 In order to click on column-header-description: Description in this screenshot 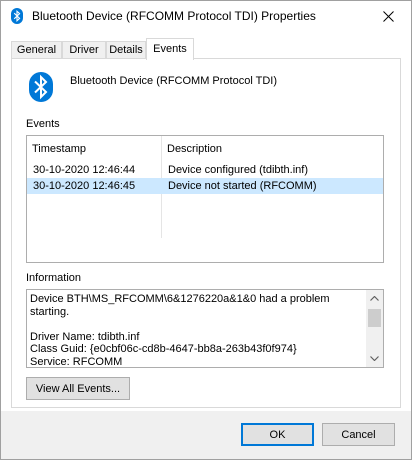, I will do `click(272, 149)`.